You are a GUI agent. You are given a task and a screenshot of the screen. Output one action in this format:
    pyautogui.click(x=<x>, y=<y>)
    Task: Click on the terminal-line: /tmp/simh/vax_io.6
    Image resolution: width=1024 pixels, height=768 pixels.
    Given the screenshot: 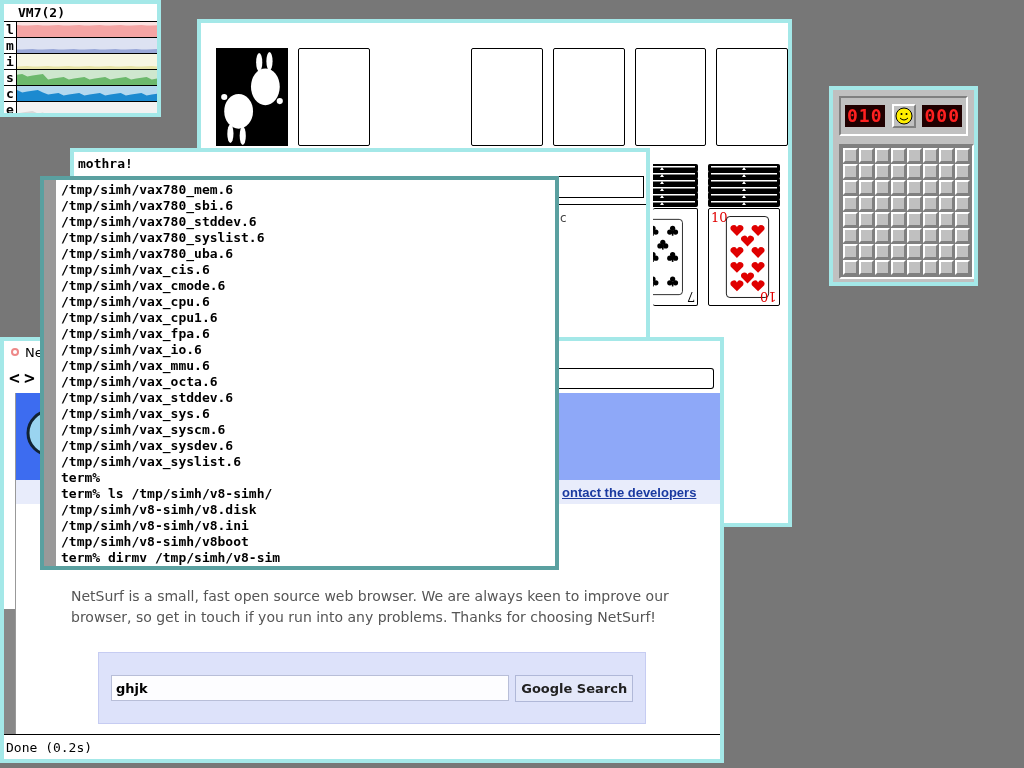 What is the action you would take?
    pyautogui.click(x=132, y=350)
    